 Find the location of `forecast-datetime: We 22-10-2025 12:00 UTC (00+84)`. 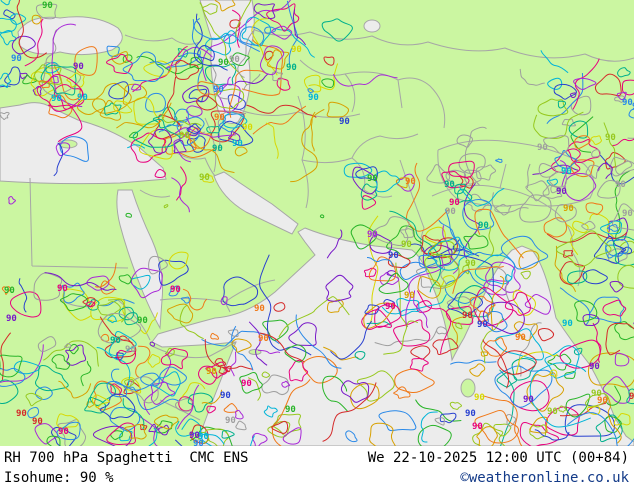

forecast-datetime: We 22-10-2025 12:00 UTC (00+84) is located at coordinates (498, 457).